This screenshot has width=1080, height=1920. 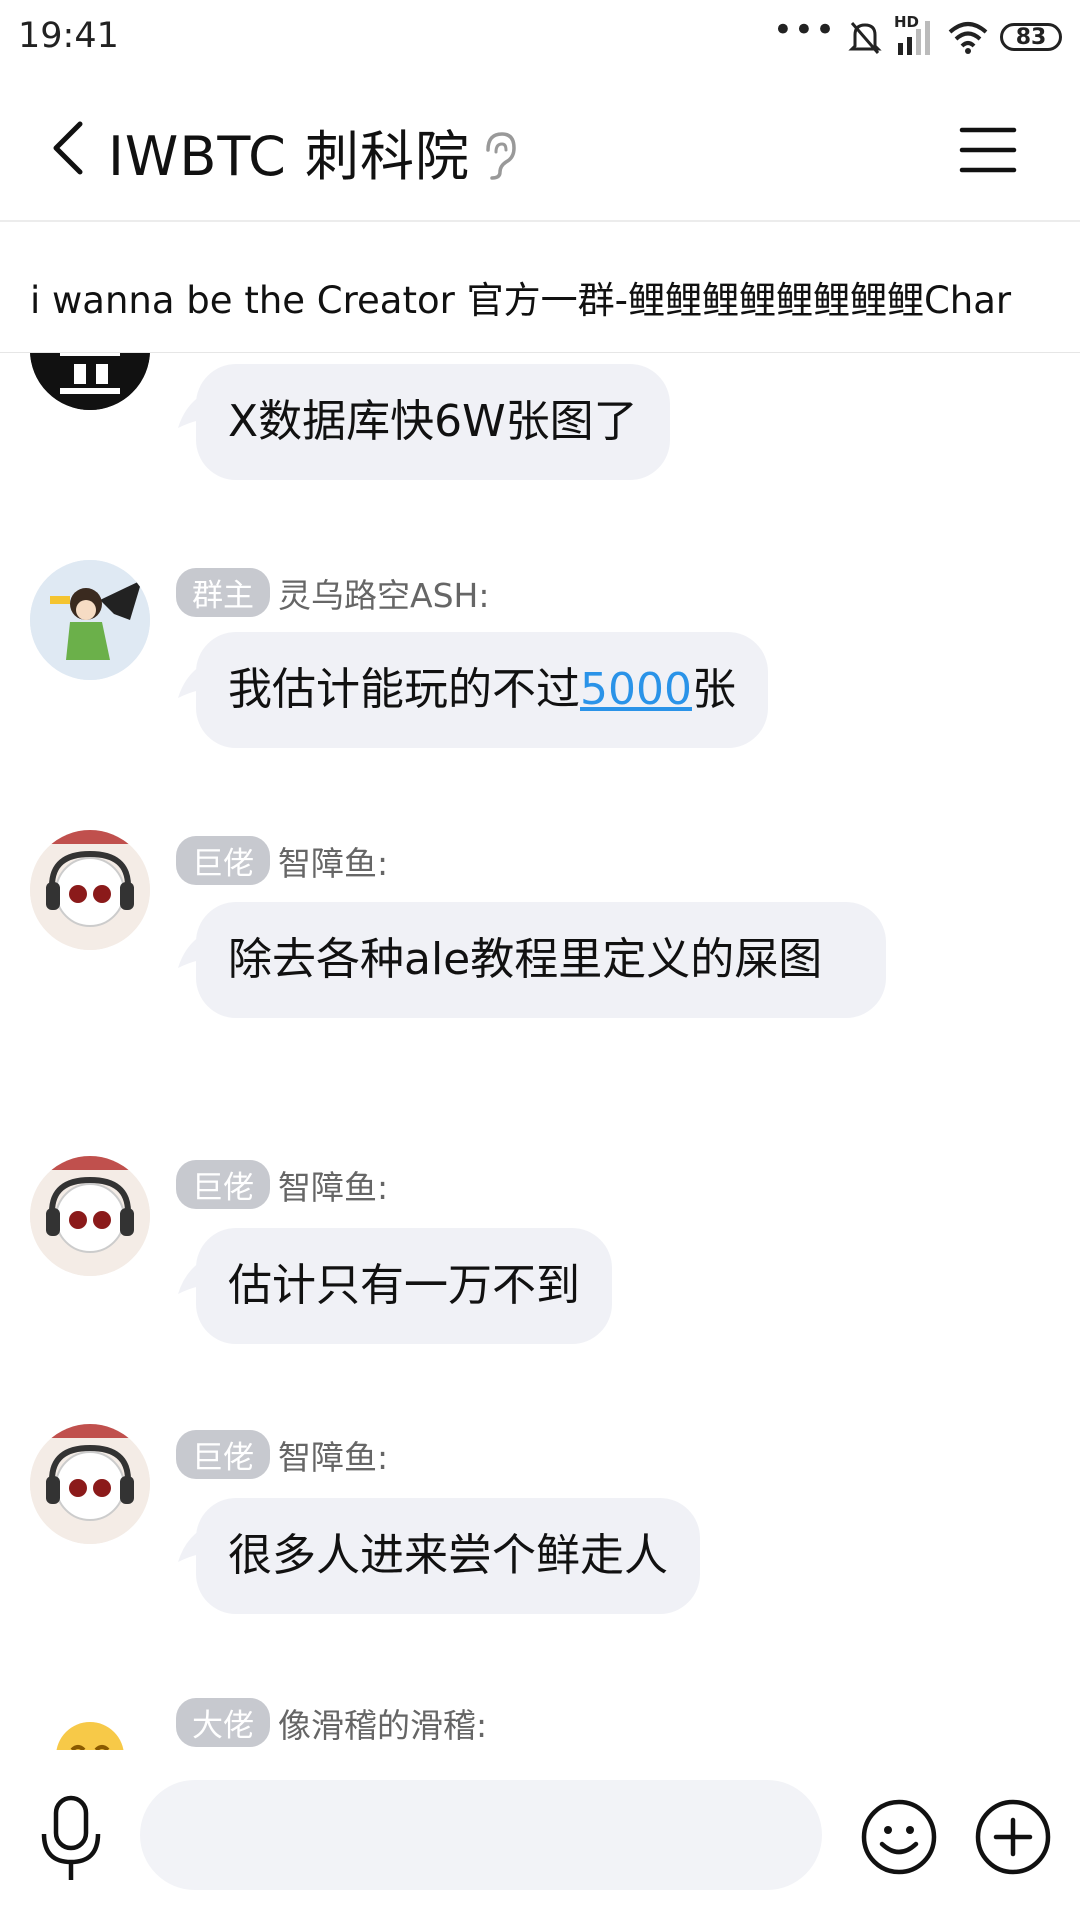 What do you see at coordinates (915, 35) in the screenshot?
I see `signal-icon: HD` at bounding box center [915, 35].